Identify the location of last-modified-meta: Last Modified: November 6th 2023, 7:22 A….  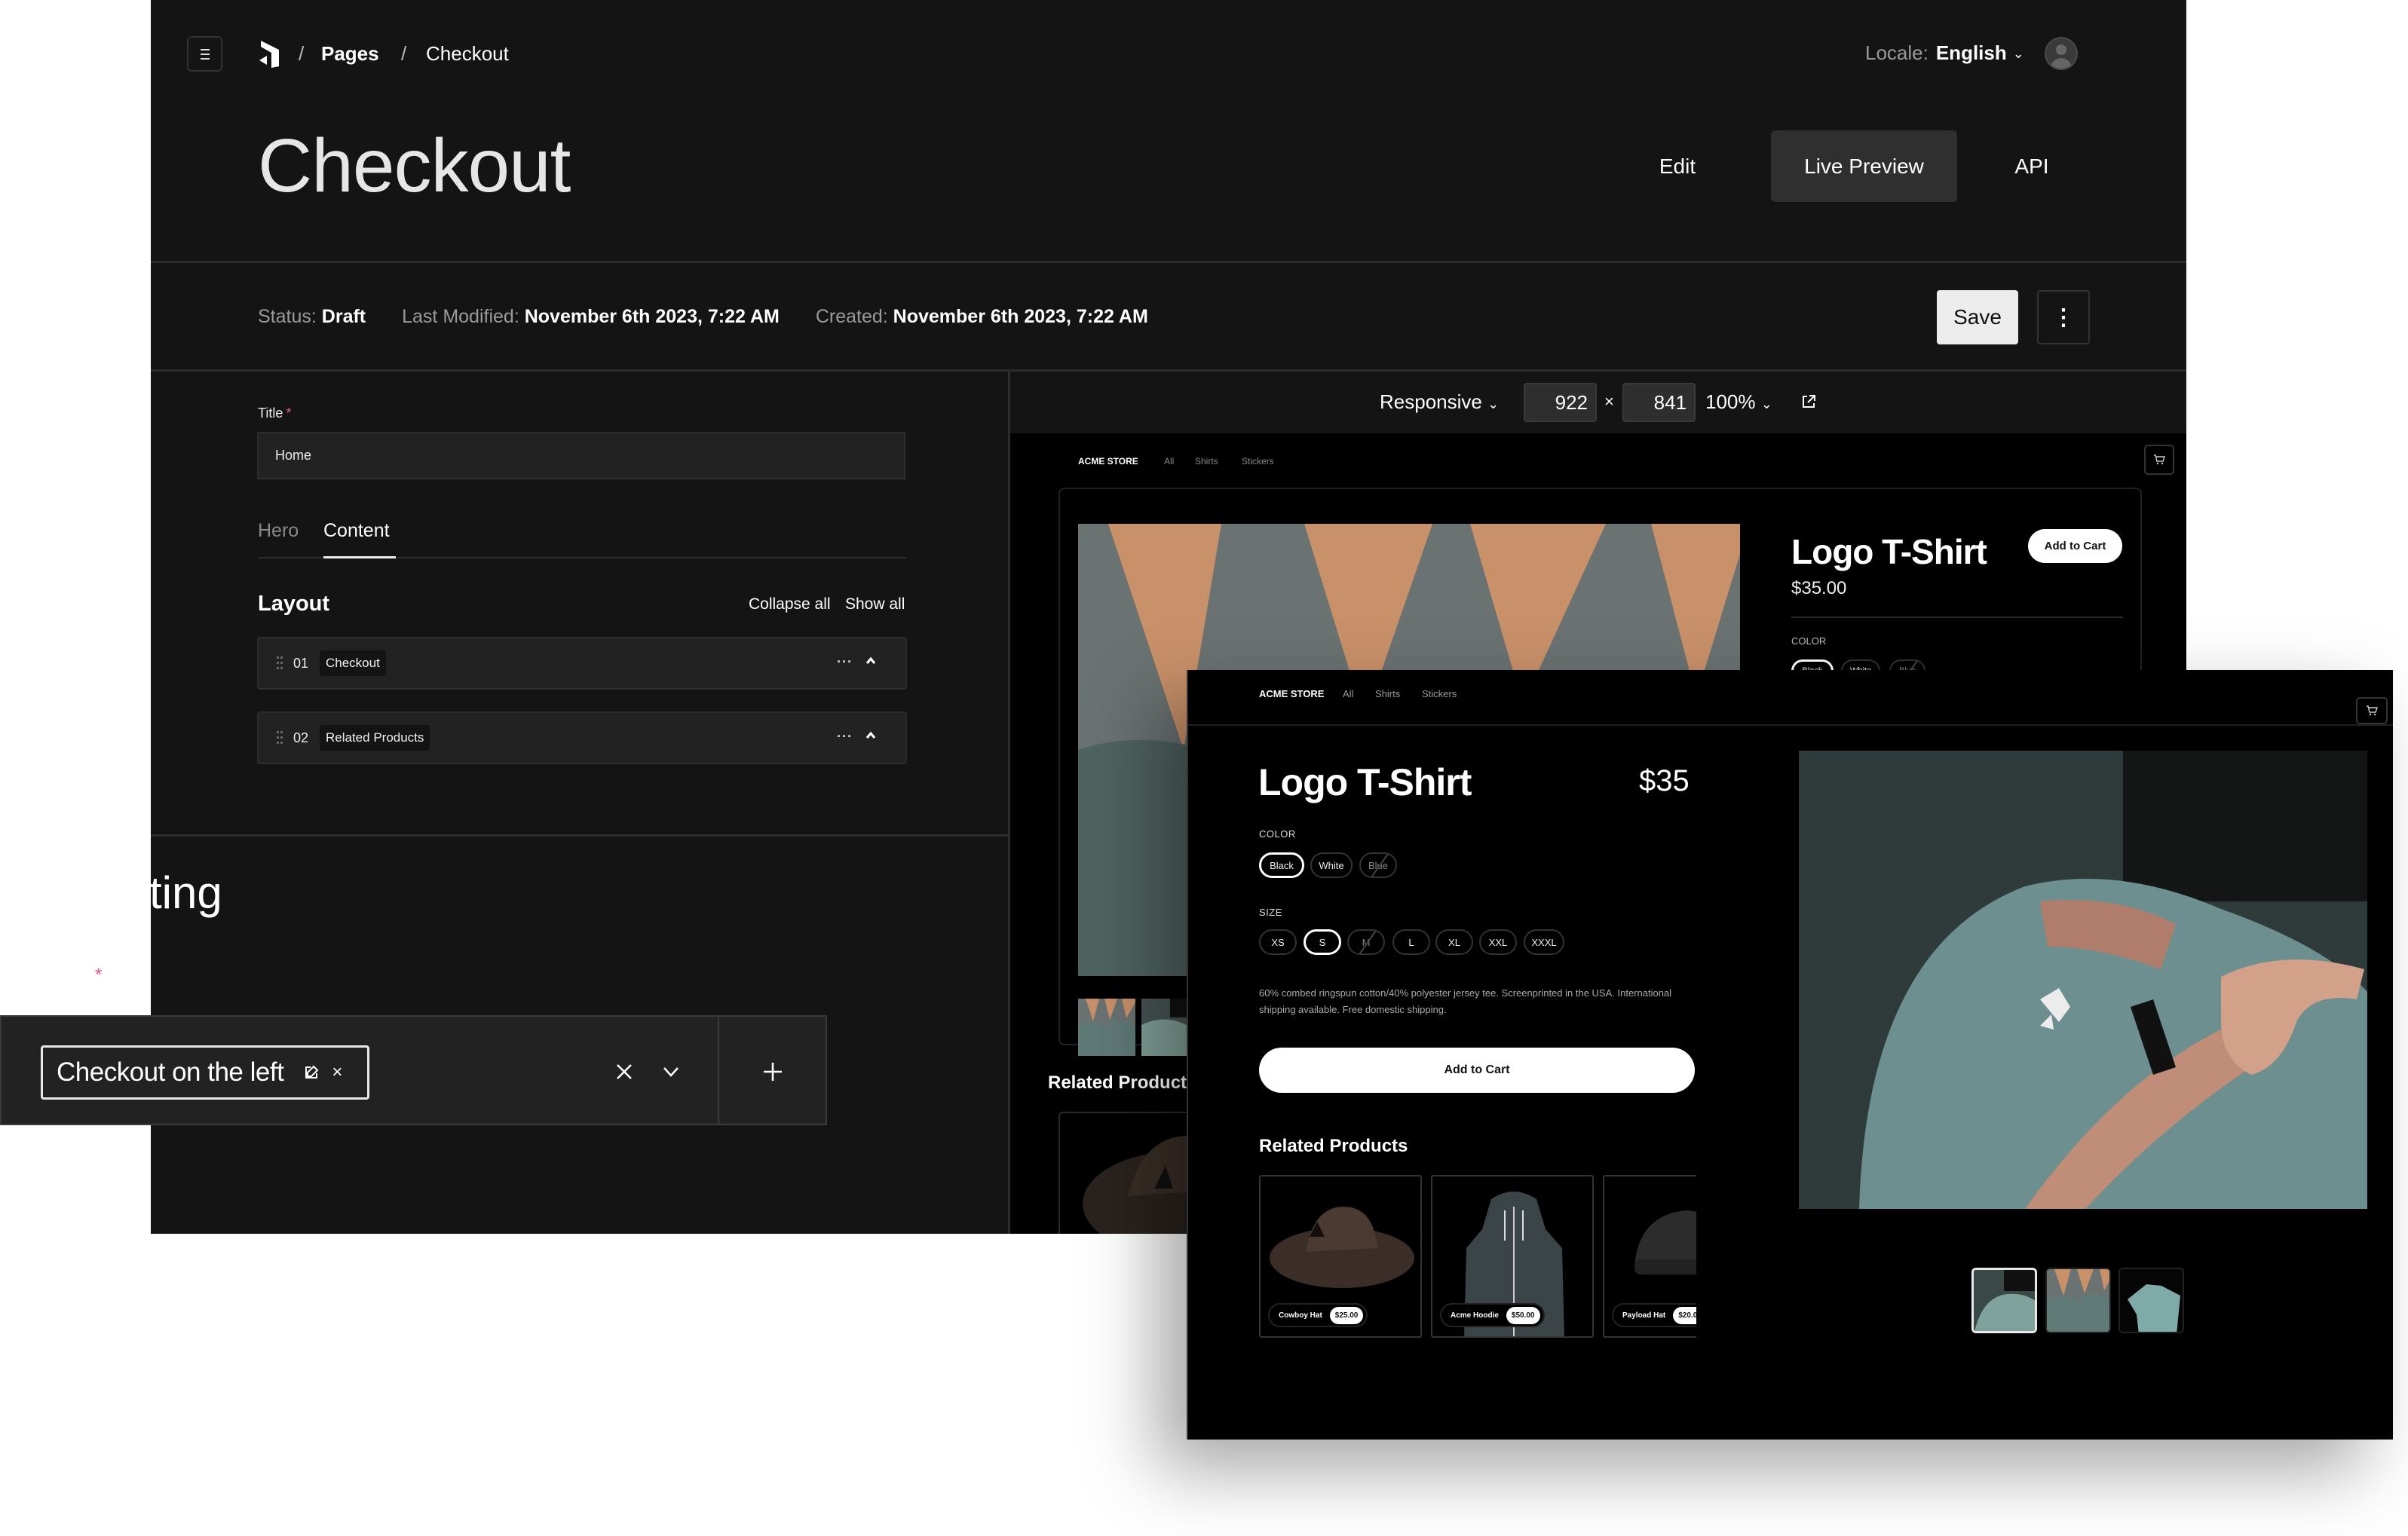
(591, 316).